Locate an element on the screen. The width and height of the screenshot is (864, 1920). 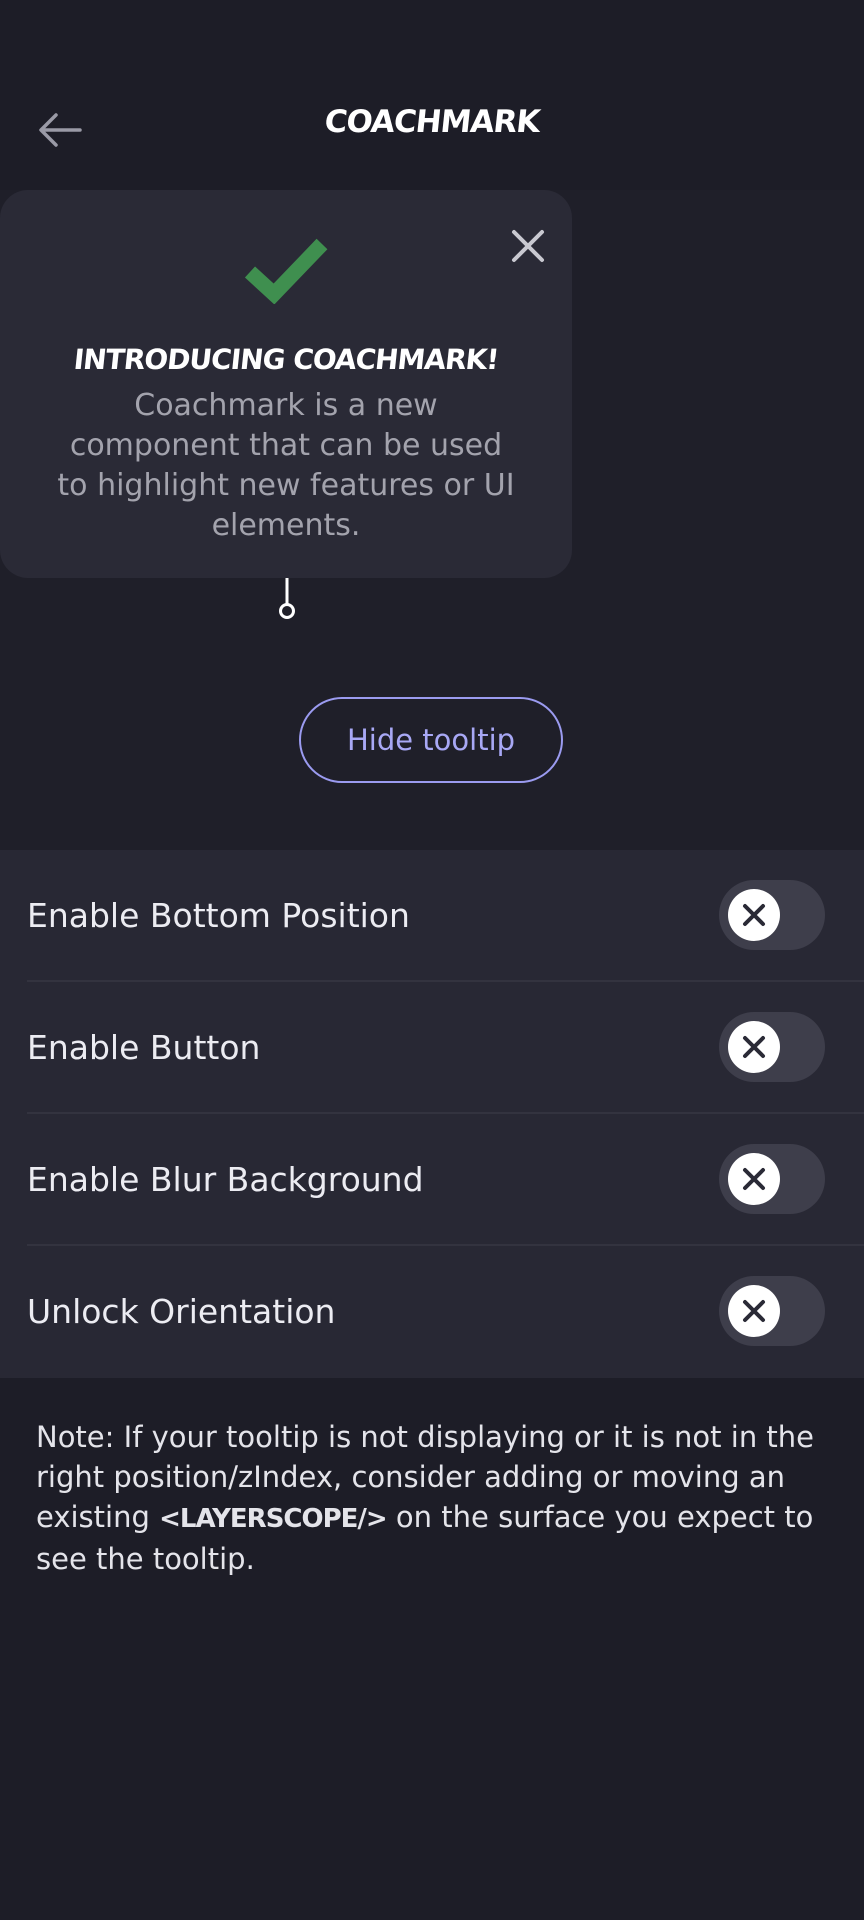
setting-row-button: Enable Button is located at coordinates (432, 1048).